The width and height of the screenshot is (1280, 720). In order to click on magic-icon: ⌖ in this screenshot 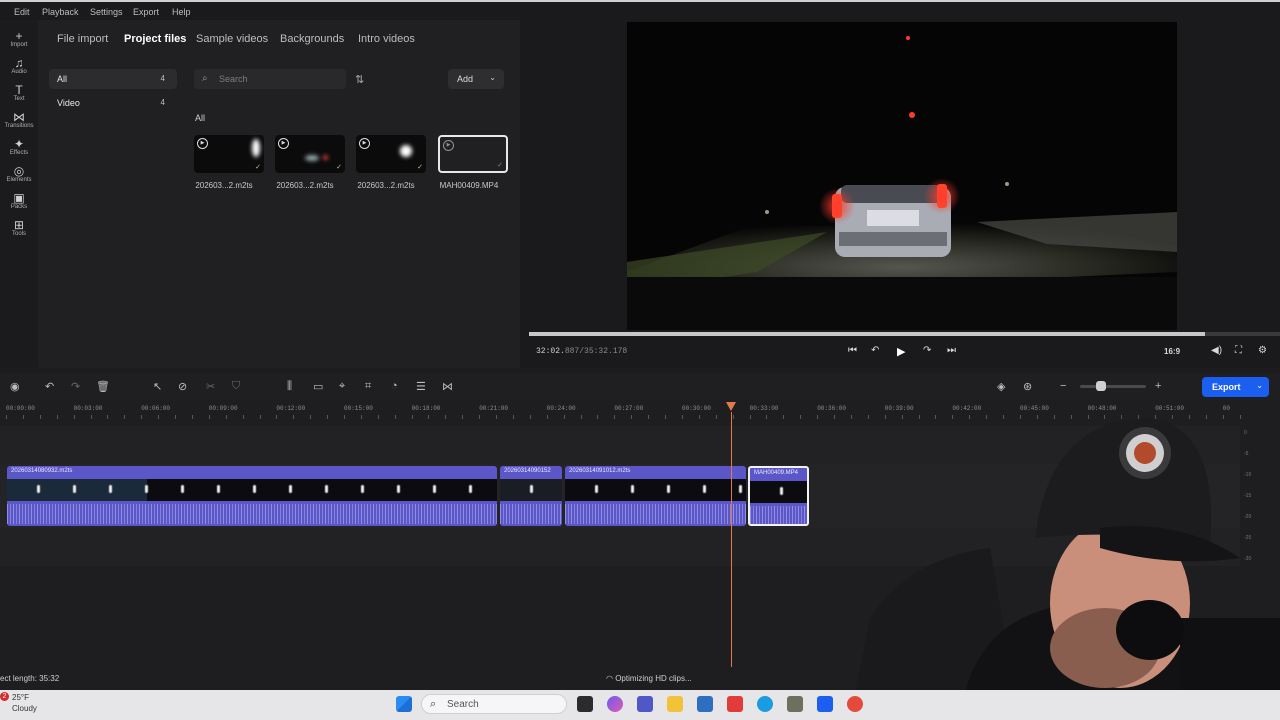, I will do `click(342, 386)`.